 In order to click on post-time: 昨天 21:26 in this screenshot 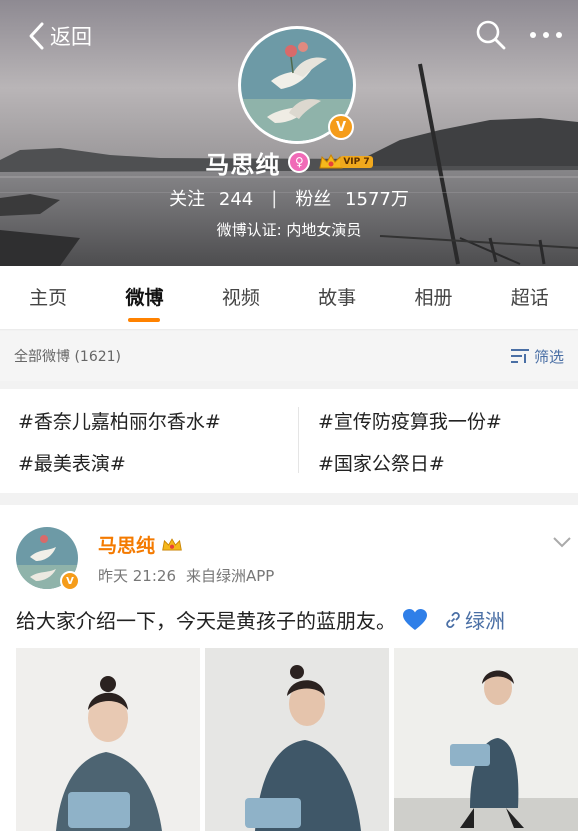, I will do `click(137, 576)`.